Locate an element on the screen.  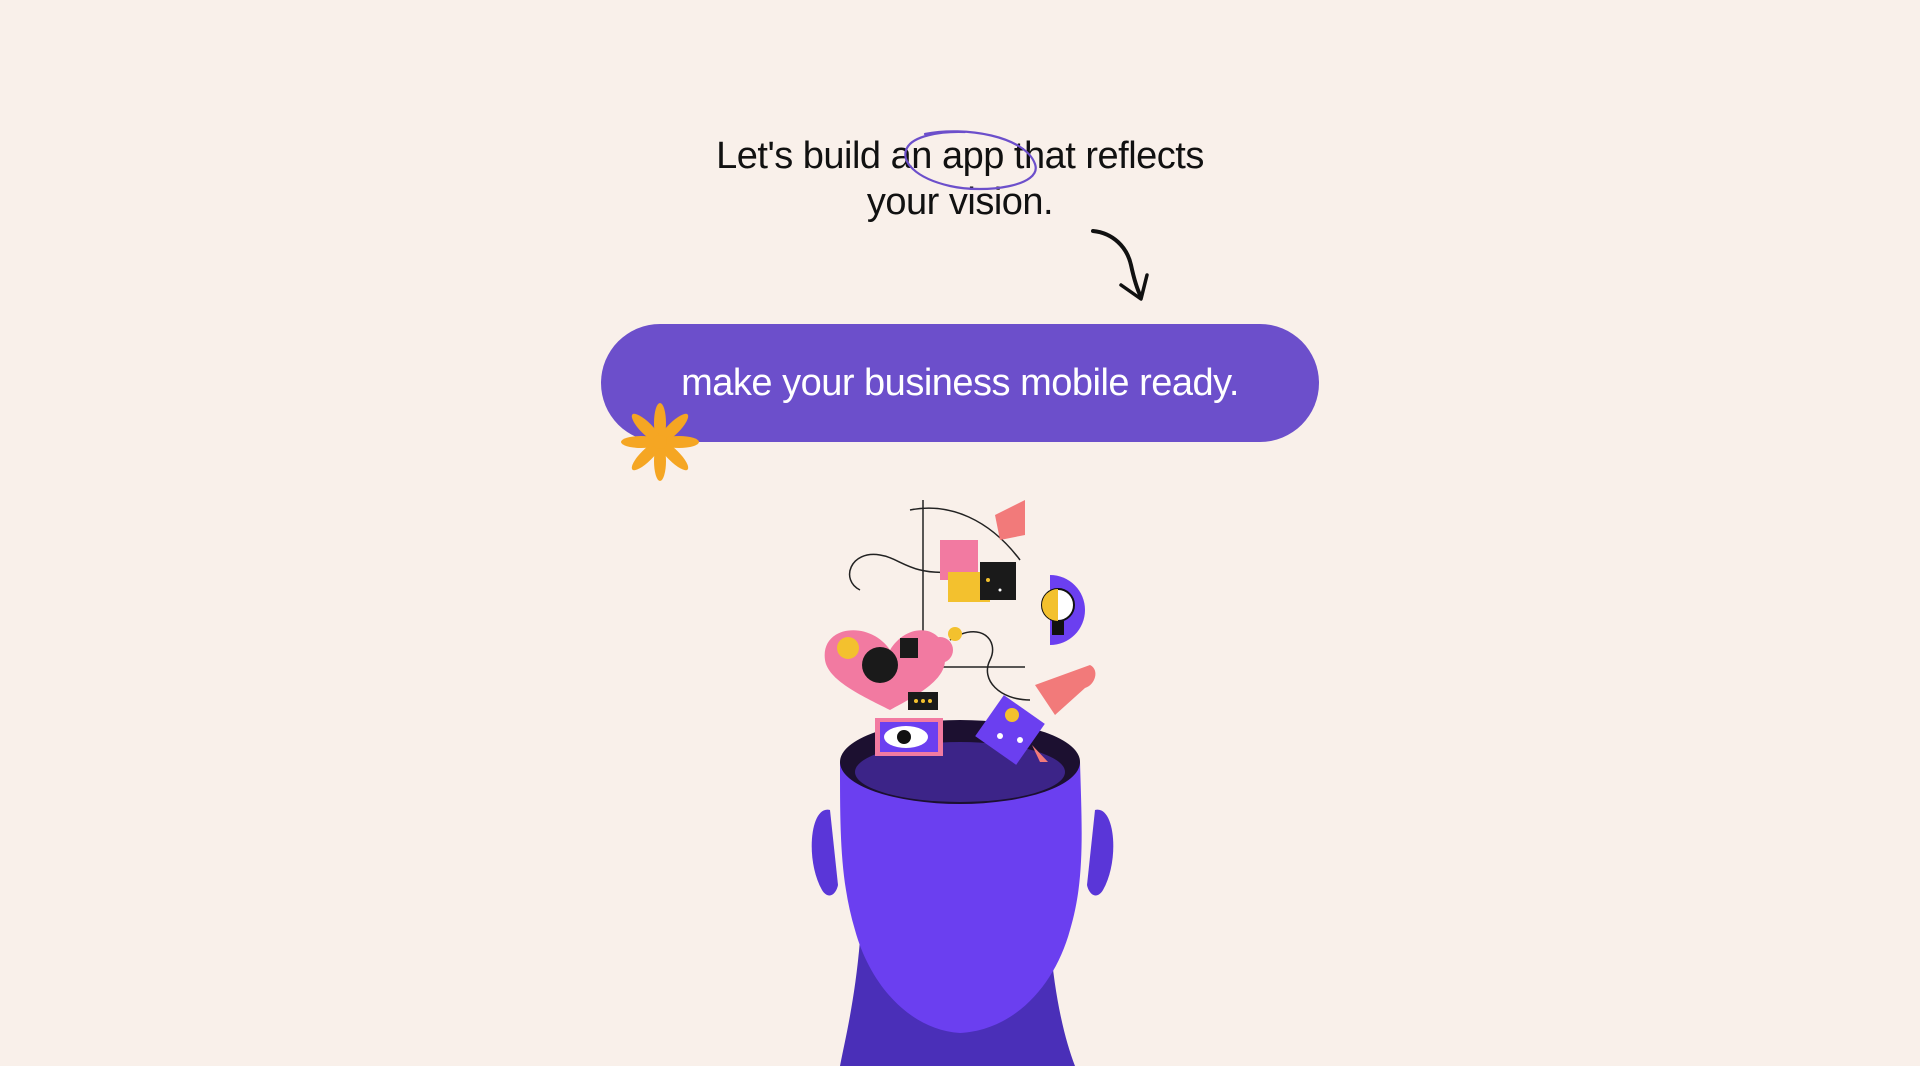
curved-arrow-icon is located at coordinates (1120, 265).